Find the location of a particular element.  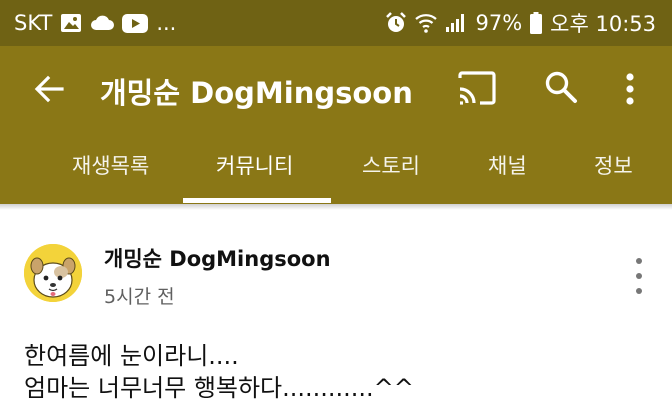

tab-community: 커뮤니티 is located at coordinates (254, 165).